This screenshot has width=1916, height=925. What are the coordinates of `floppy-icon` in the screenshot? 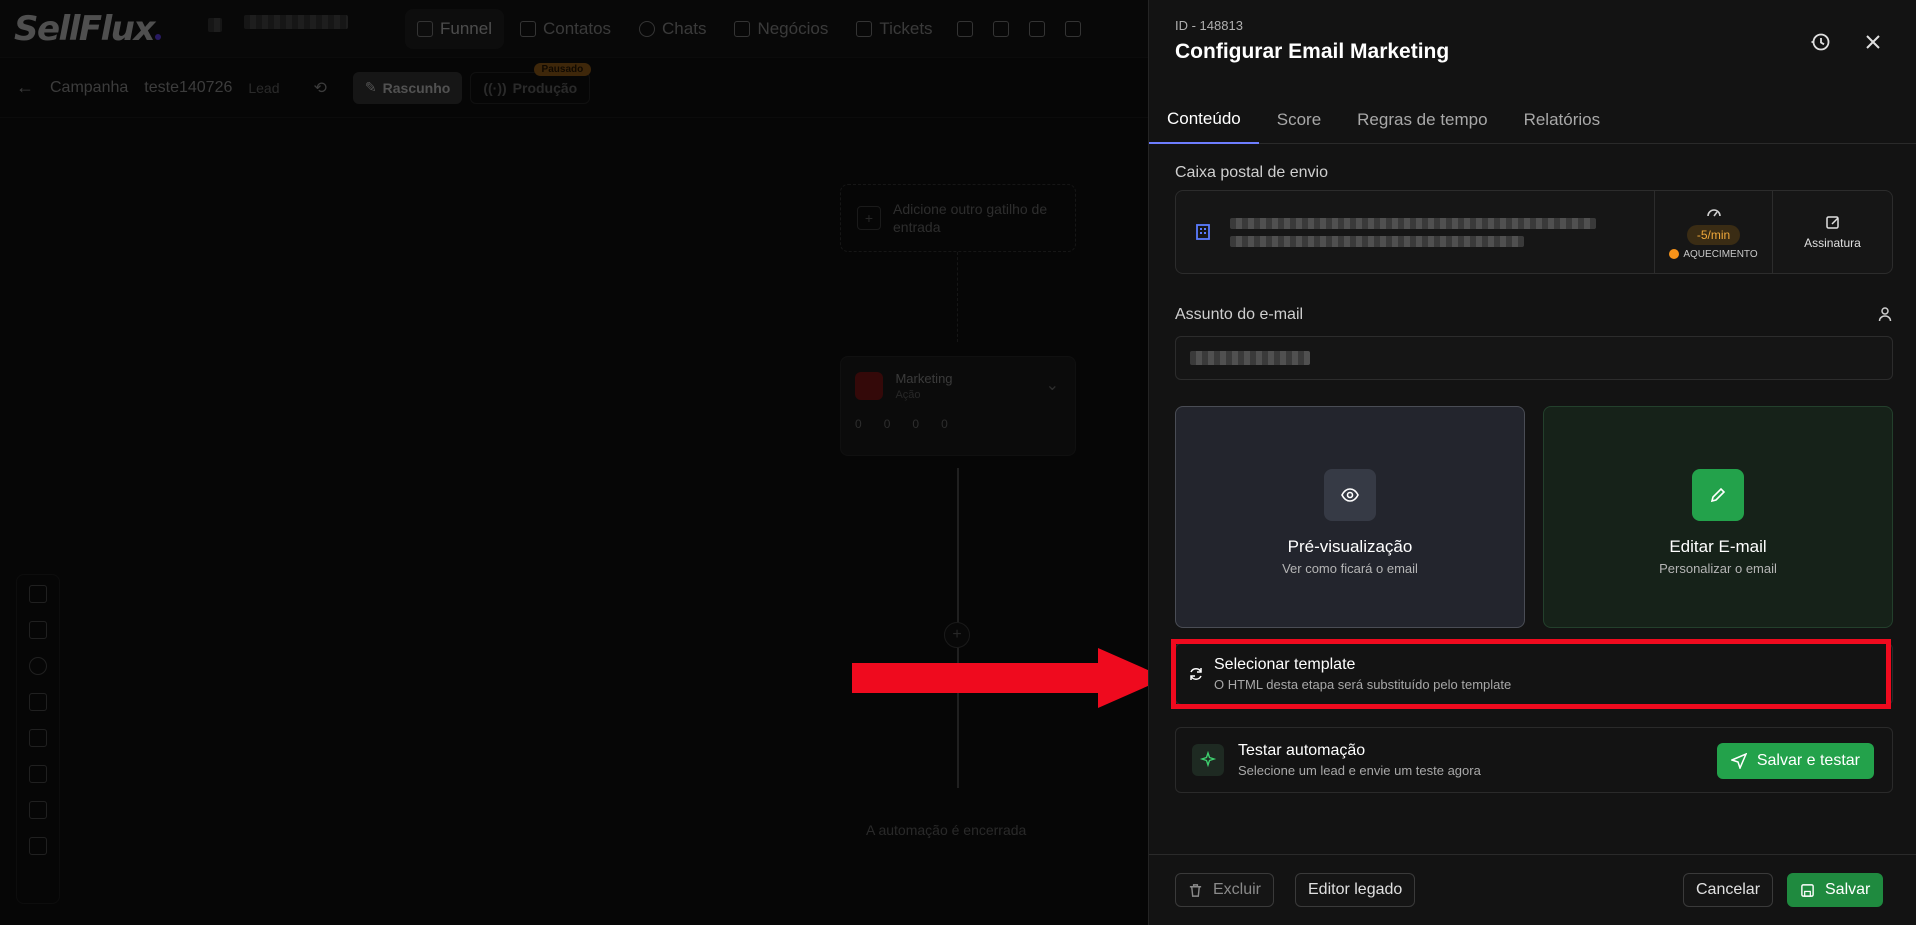 It's located at (1807, 890).